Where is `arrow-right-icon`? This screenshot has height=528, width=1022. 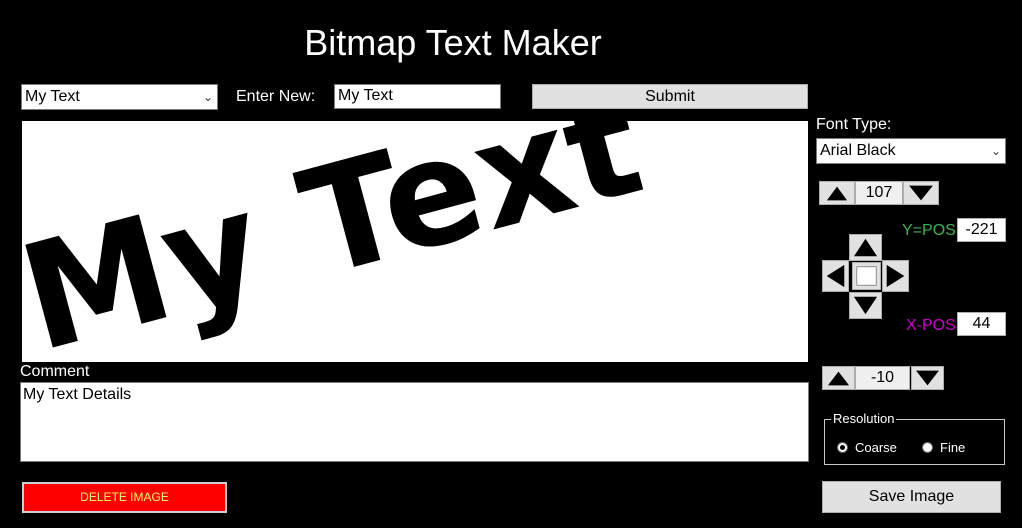 arrow-right-icon is located at coordinates (895, 276).